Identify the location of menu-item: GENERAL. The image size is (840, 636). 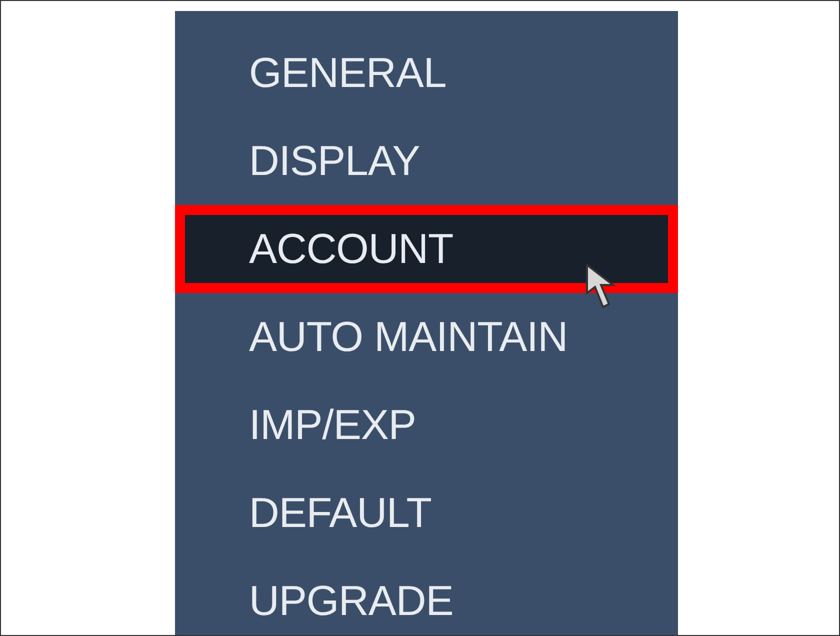
(426, 73).